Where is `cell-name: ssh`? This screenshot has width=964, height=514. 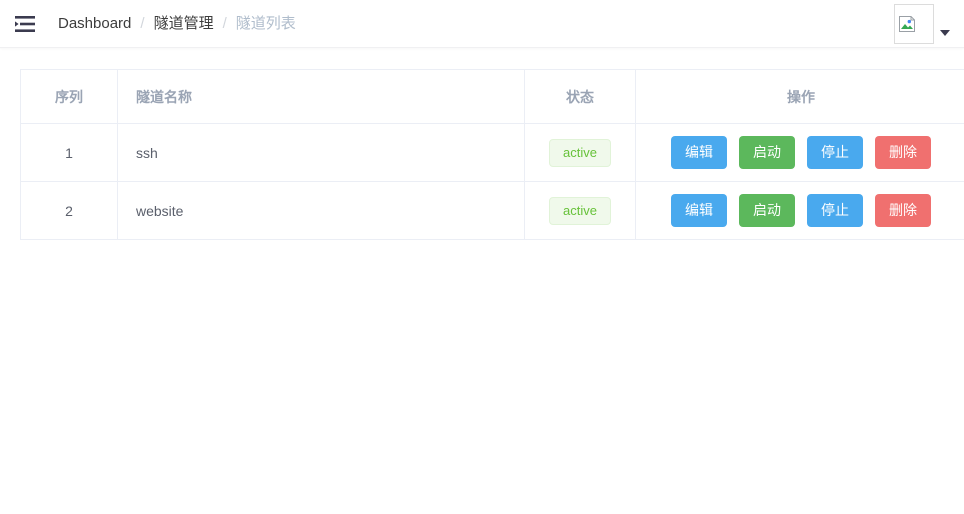
cell-name: ssh is located at coordinates (321, 152).